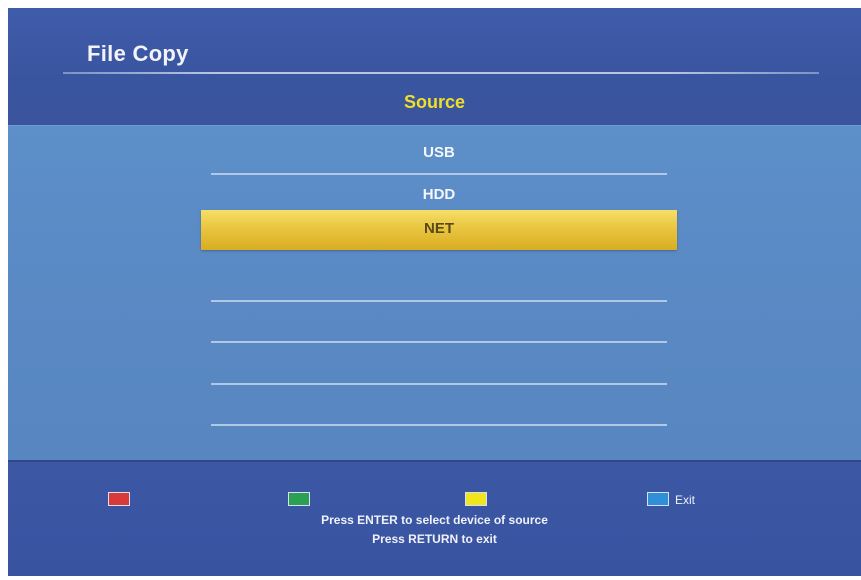 This screenshot has height=580, width=861. I want to click on yellow-key-icon, so click(476, 499).